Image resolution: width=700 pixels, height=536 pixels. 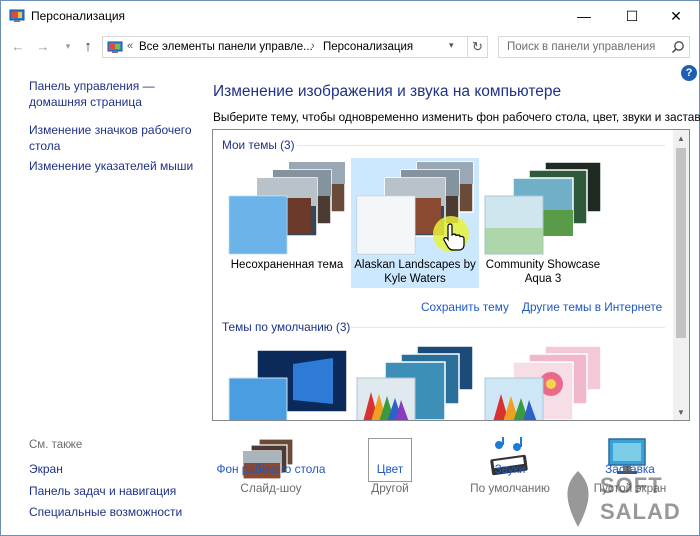 I want to click on color-link: Цвет, so click(x=390, y=469).